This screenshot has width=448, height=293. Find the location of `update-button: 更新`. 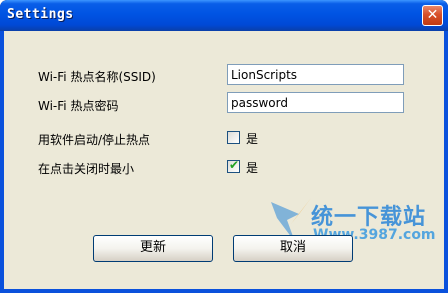

update-button: 更新 is located at coordinates (153, 248).